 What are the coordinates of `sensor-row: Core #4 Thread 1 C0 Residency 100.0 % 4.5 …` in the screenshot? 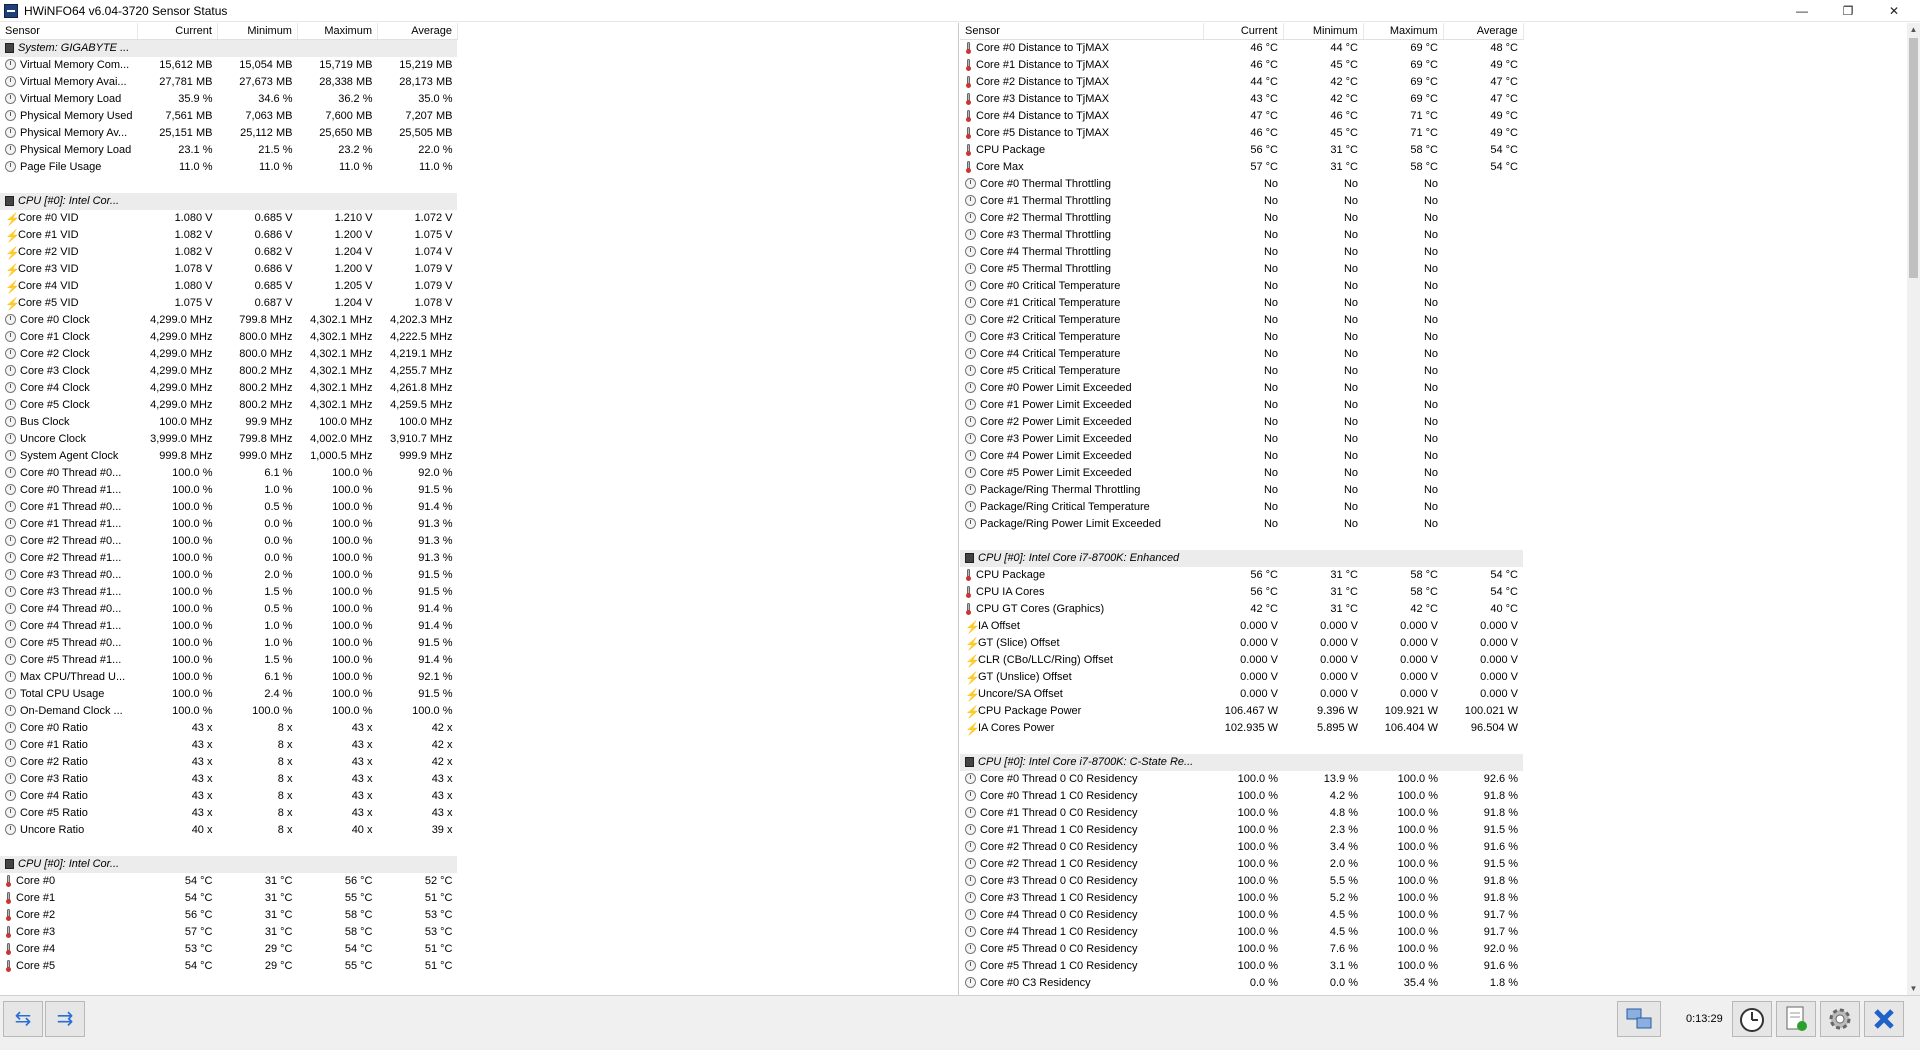 It's located at (1241, 932).